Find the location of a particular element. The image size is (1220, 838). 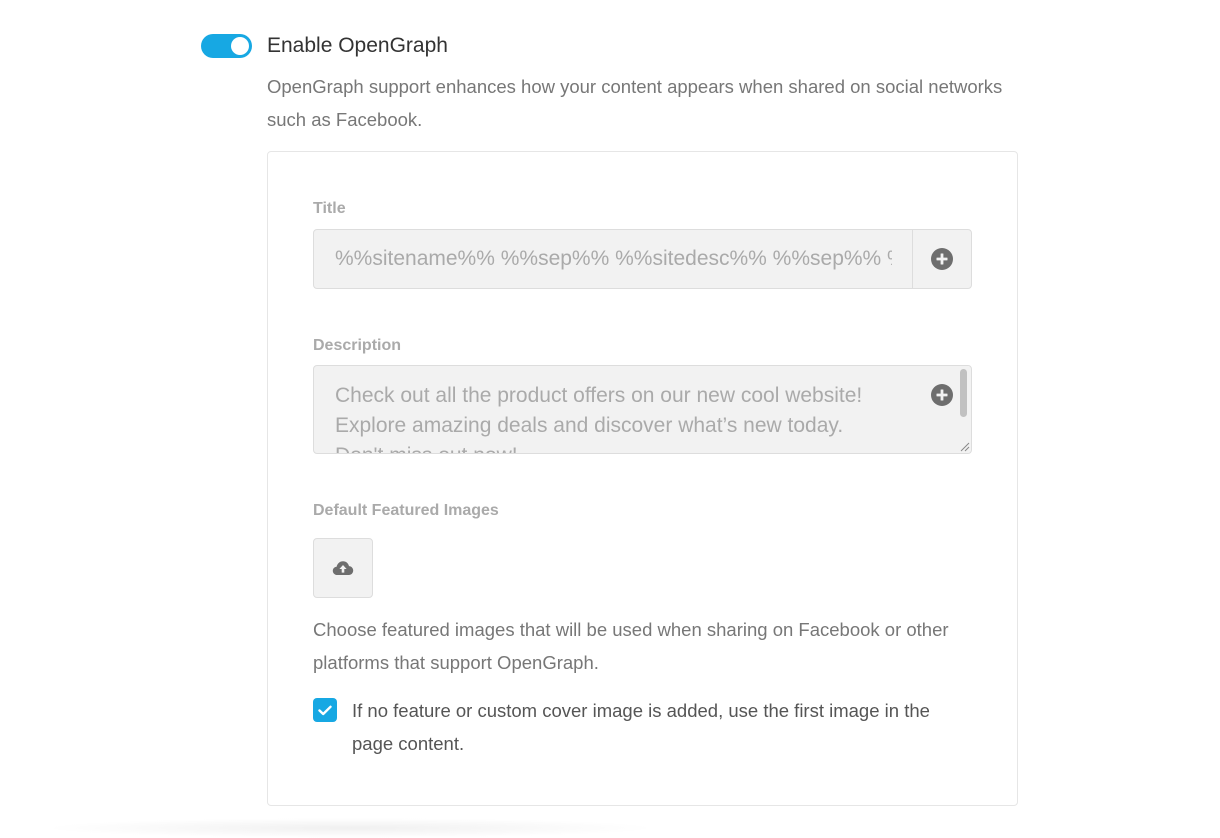

cloud-upload-icon is located at coordinates (343, 568).